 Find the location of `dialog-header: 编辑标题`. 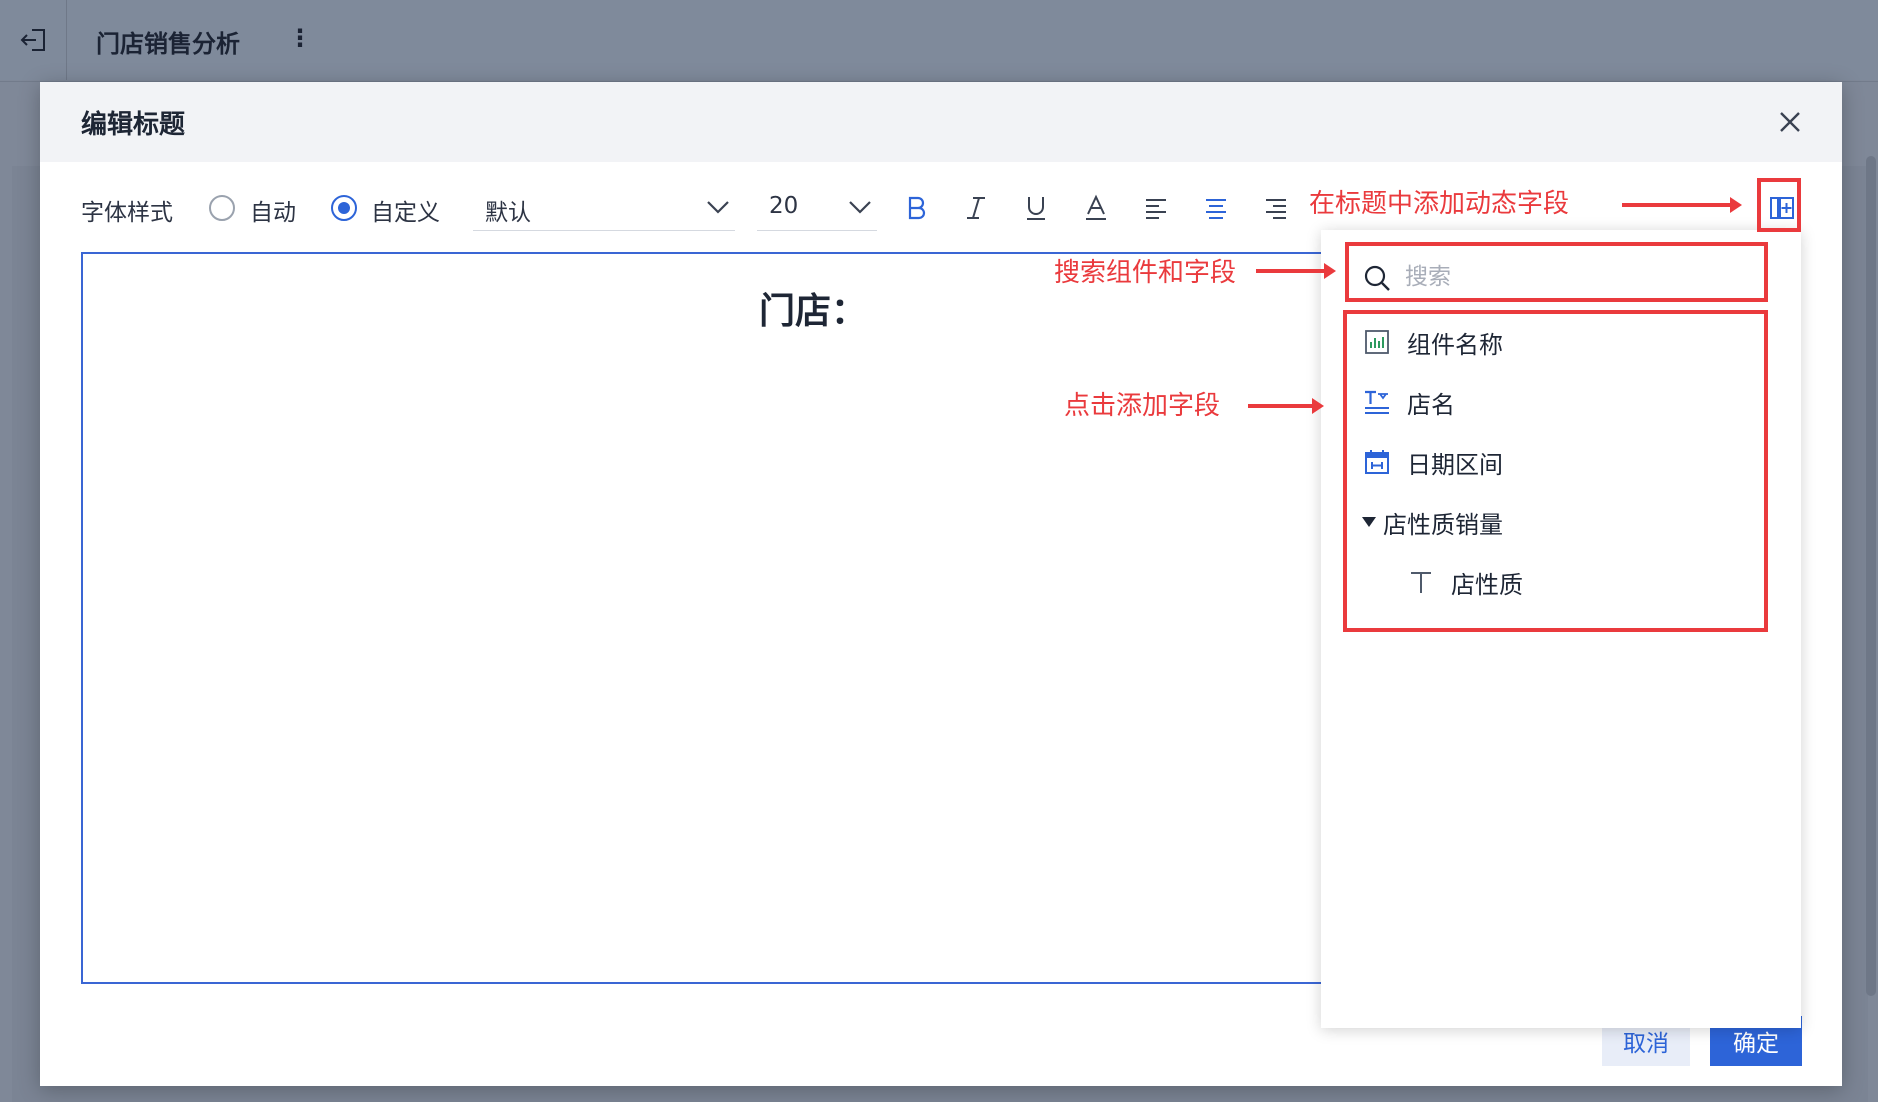

dialog-header: 编辑标题 is located at coordinates (941, 122).